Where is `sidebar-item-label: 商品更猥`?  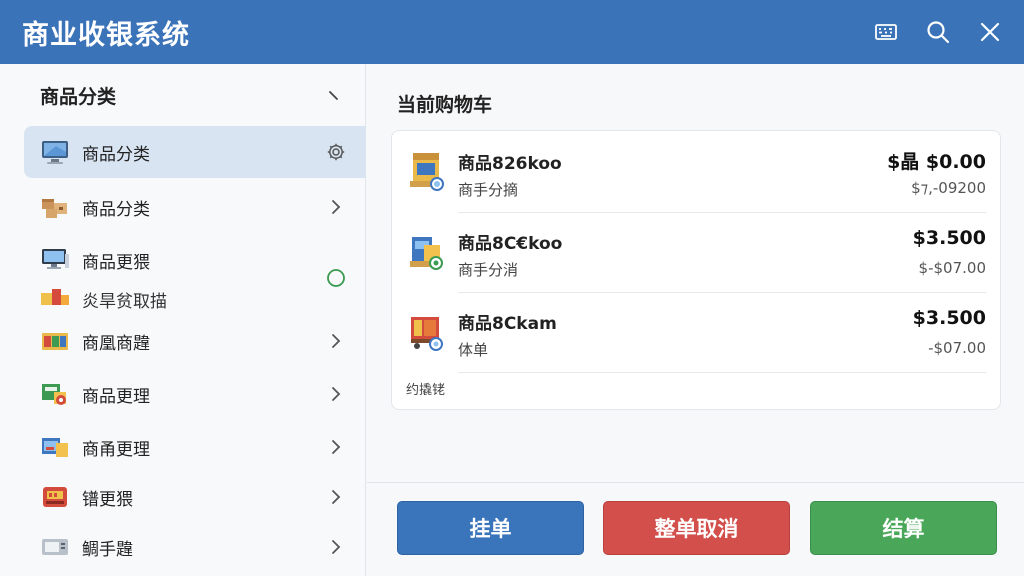 sidebar-item-label: 商品更猥 is located at coordinates (116, 263).